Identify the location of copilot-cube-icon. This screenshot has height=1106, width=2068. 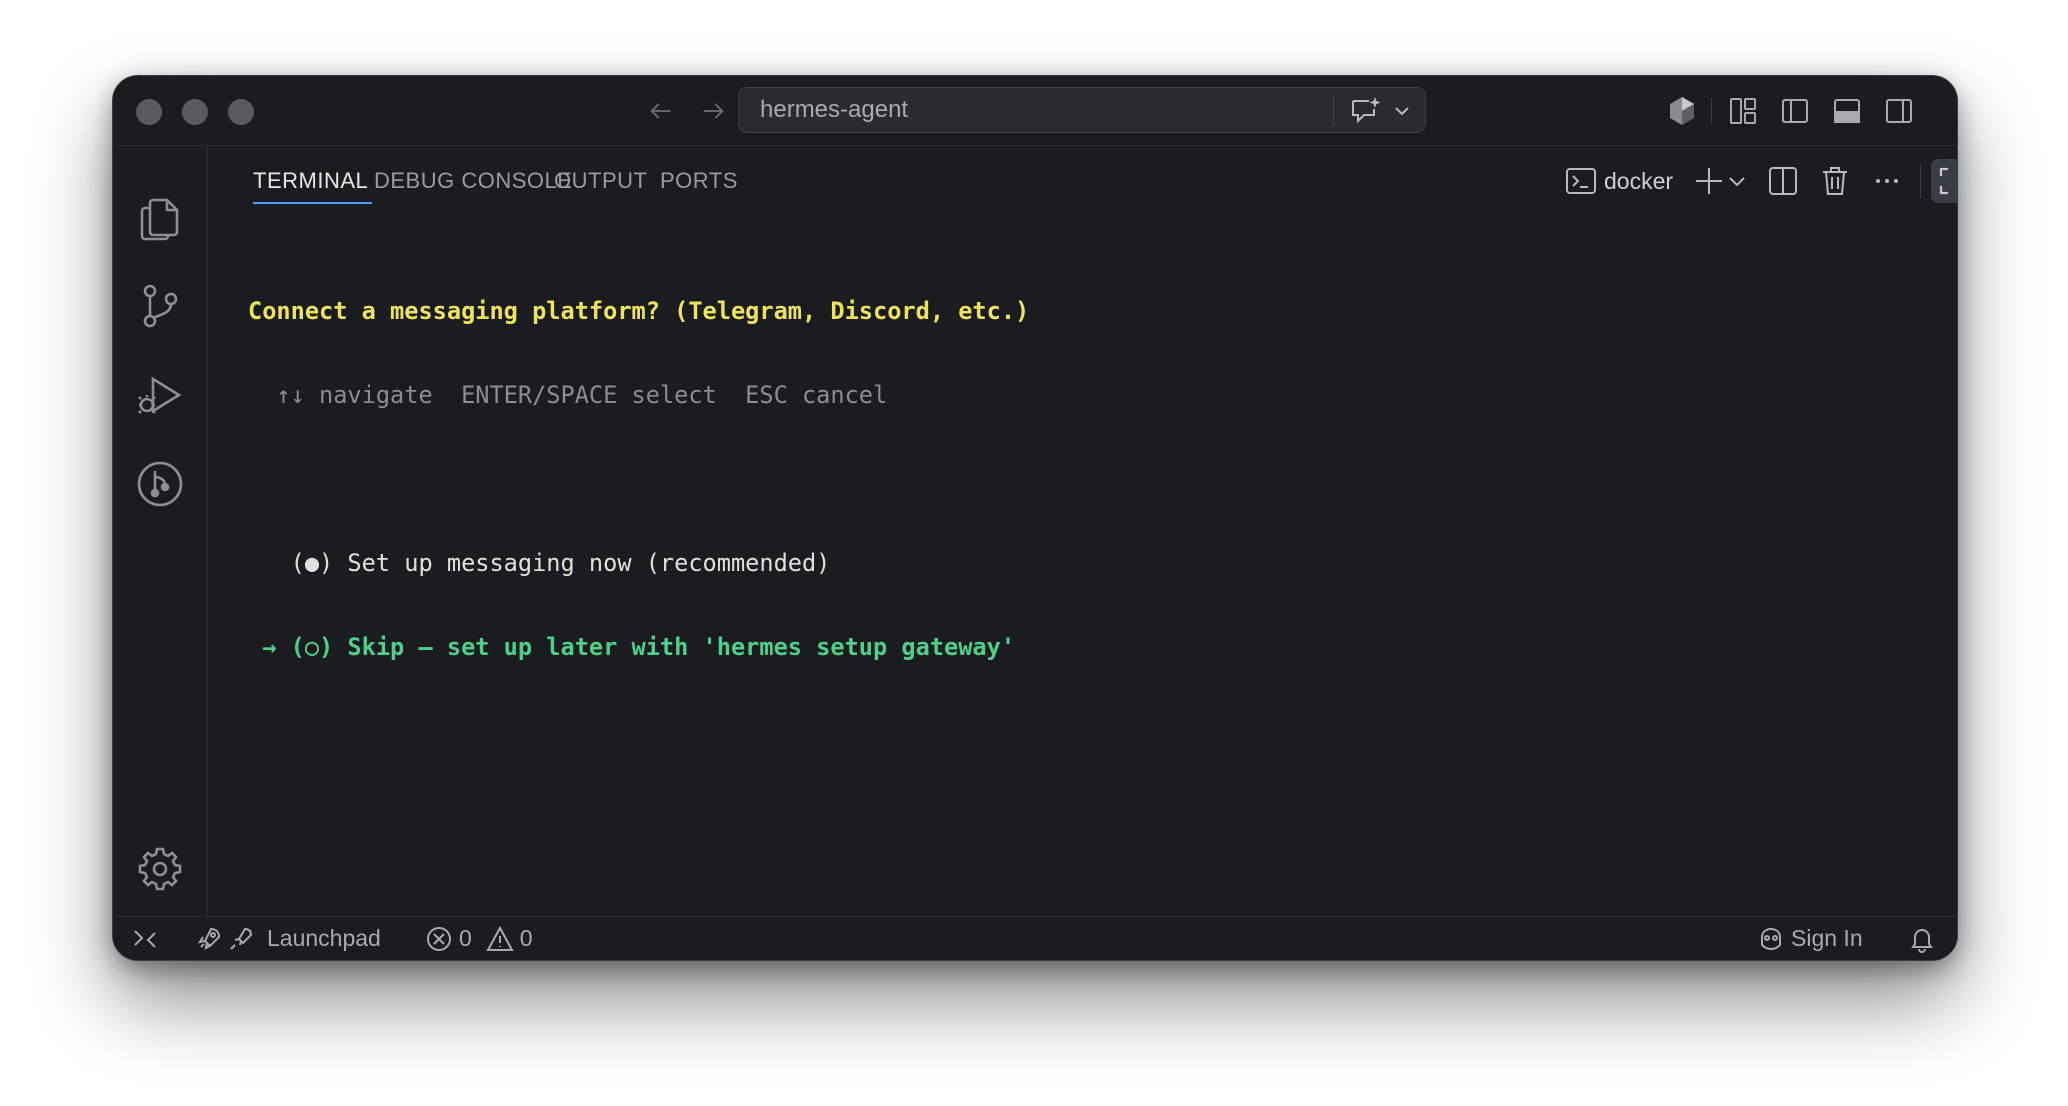
(1682, 111).